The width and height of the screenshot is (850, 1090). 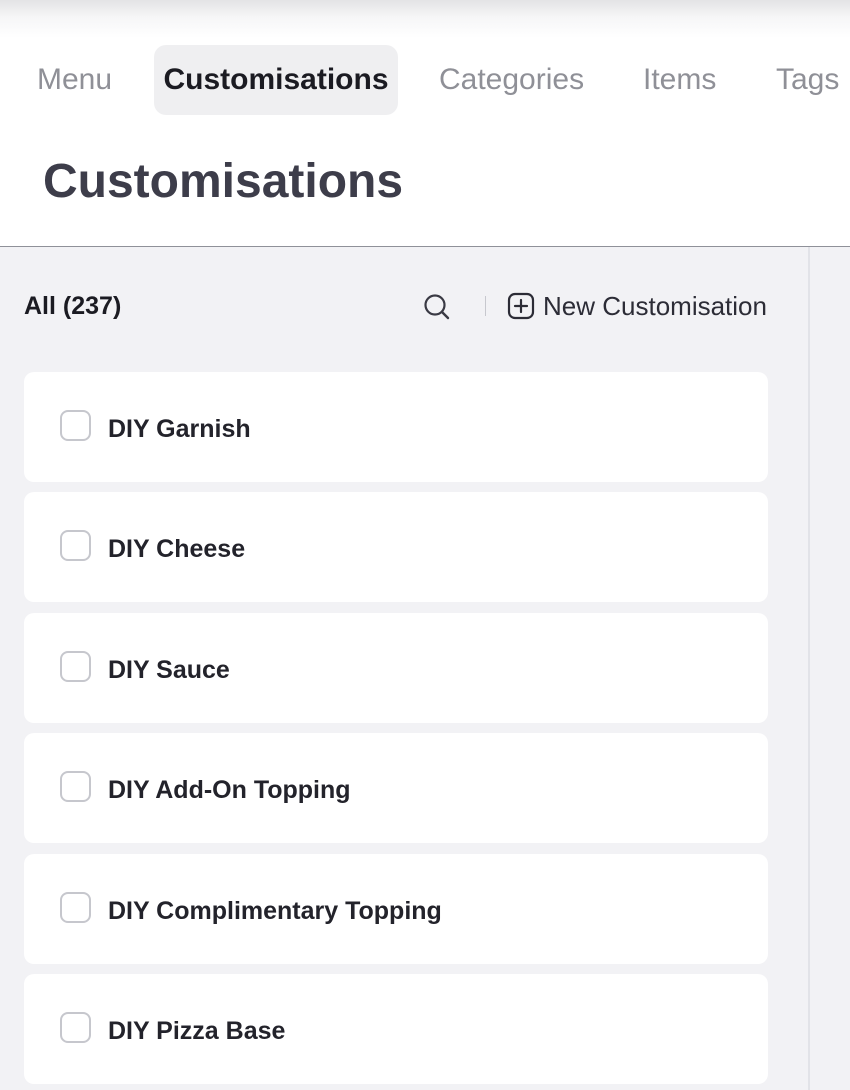 I want to click on filter-count: All (237), so click(x=72, y=306).